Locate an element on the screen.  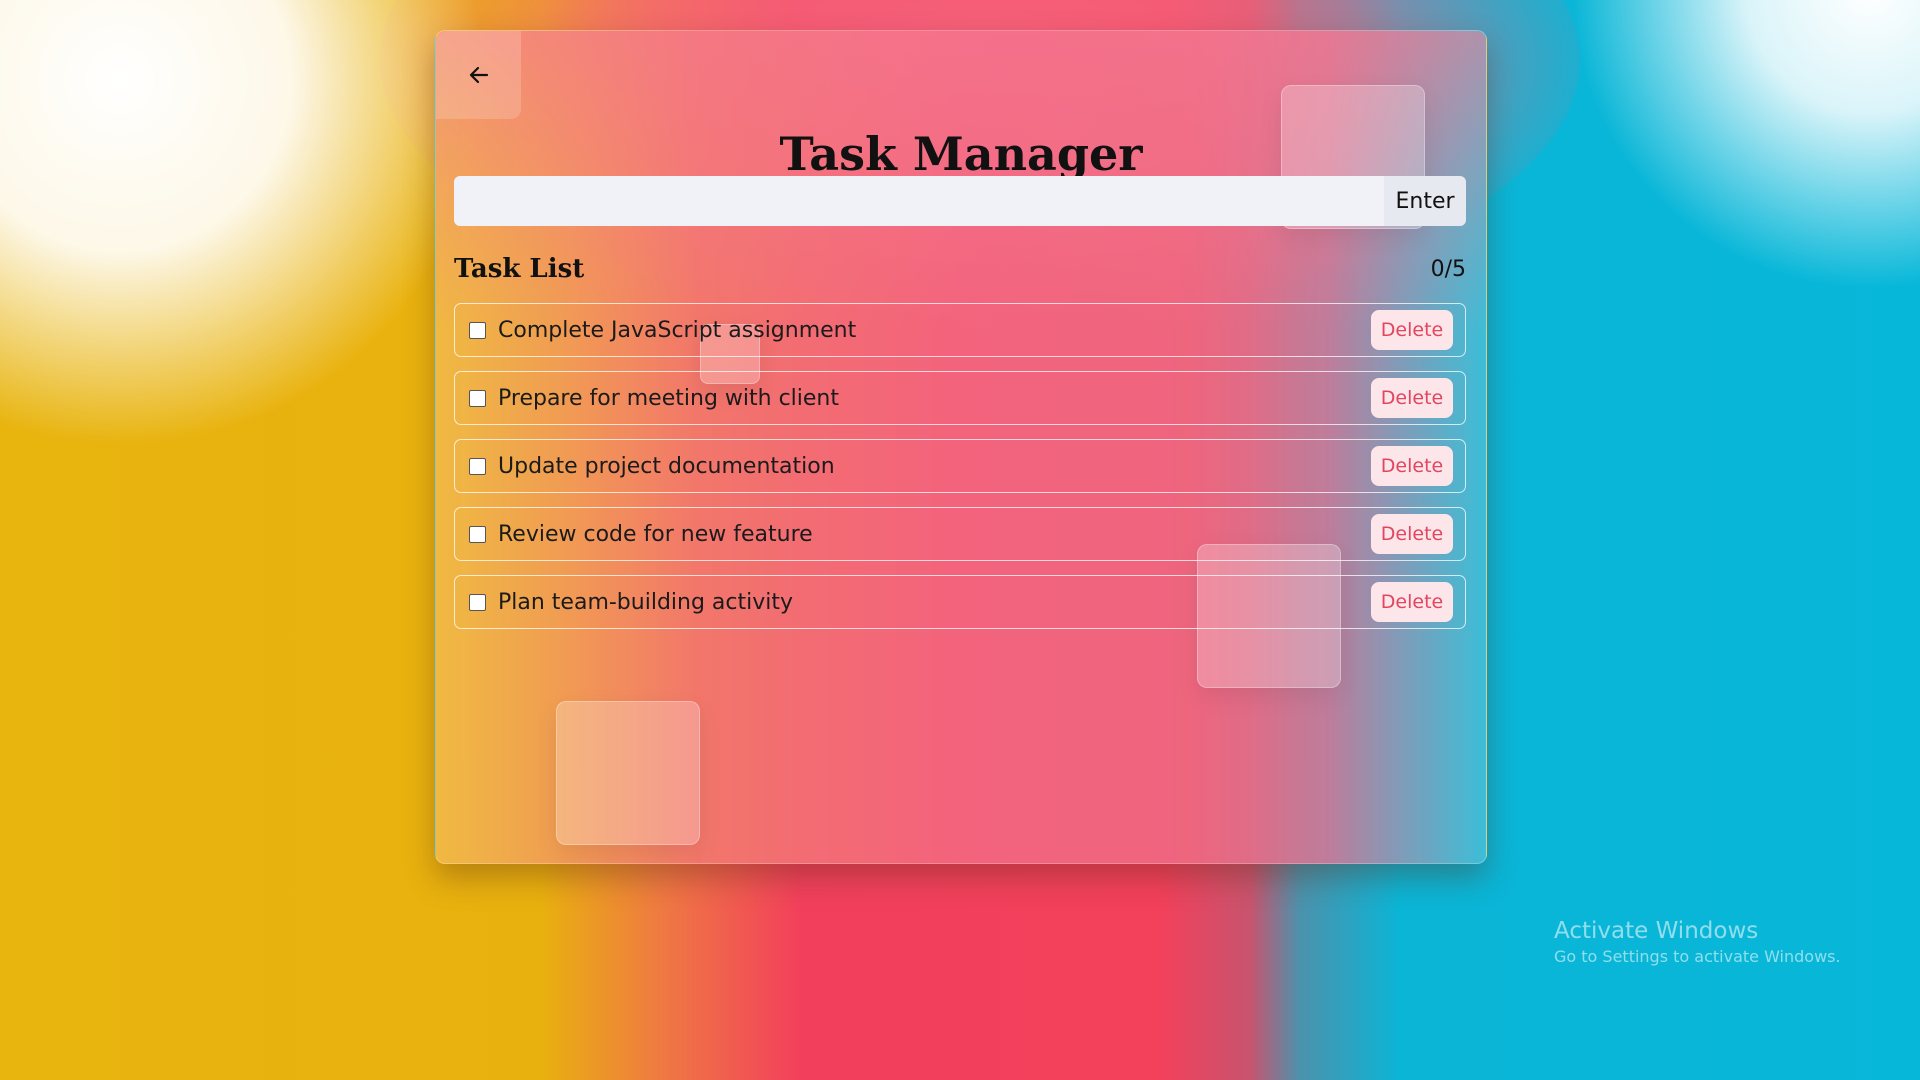
task-text: Prepare for meeting with client is located at coordinates (668, 398).